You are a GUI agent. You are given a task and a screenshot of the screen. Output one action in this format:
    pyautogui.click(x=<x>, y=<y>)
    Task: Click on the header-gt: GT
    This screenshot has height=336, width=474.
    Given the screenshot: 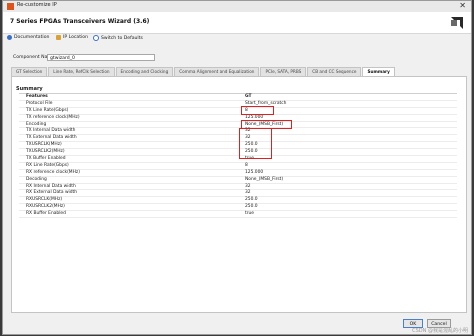 What is the action you would take?
    pyautogui.click(x=248, y=96)
    